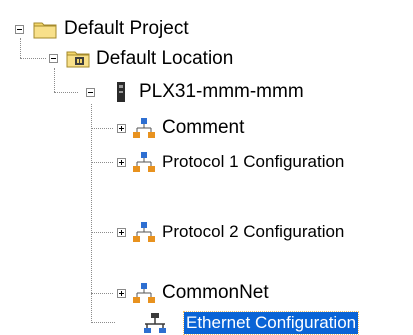  What do you see at coordinates (90, 92) in the screenshot?
I see `collapse-device-toggle` at bounding box center [90, 92].